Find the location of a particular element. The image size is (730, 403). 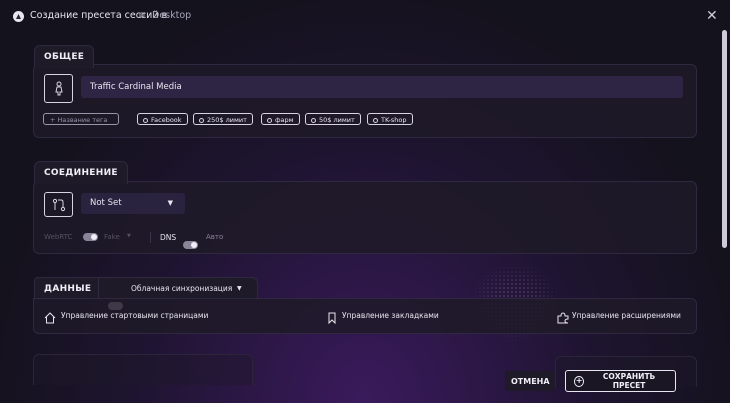

start-pages-link: Управление стартовыми страницами is located at coordinates (134, 315).